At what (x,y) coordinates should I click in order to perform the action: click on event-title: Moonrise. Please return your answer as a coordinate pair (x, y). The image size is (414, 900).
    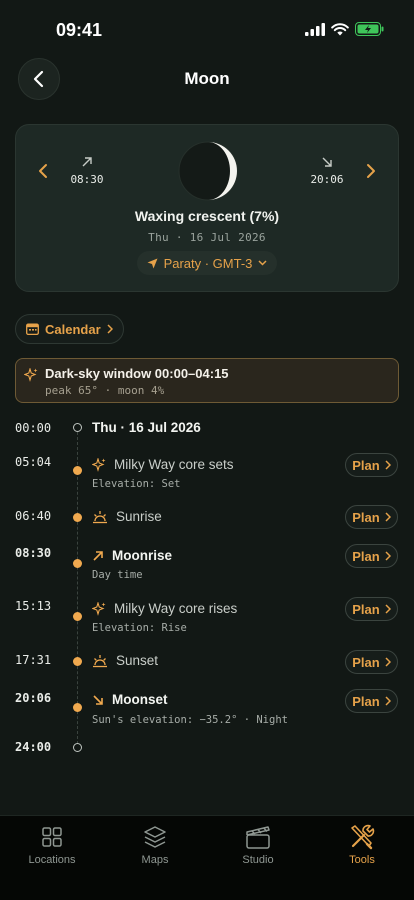
    Looking at the image, I should click on (132, 555).